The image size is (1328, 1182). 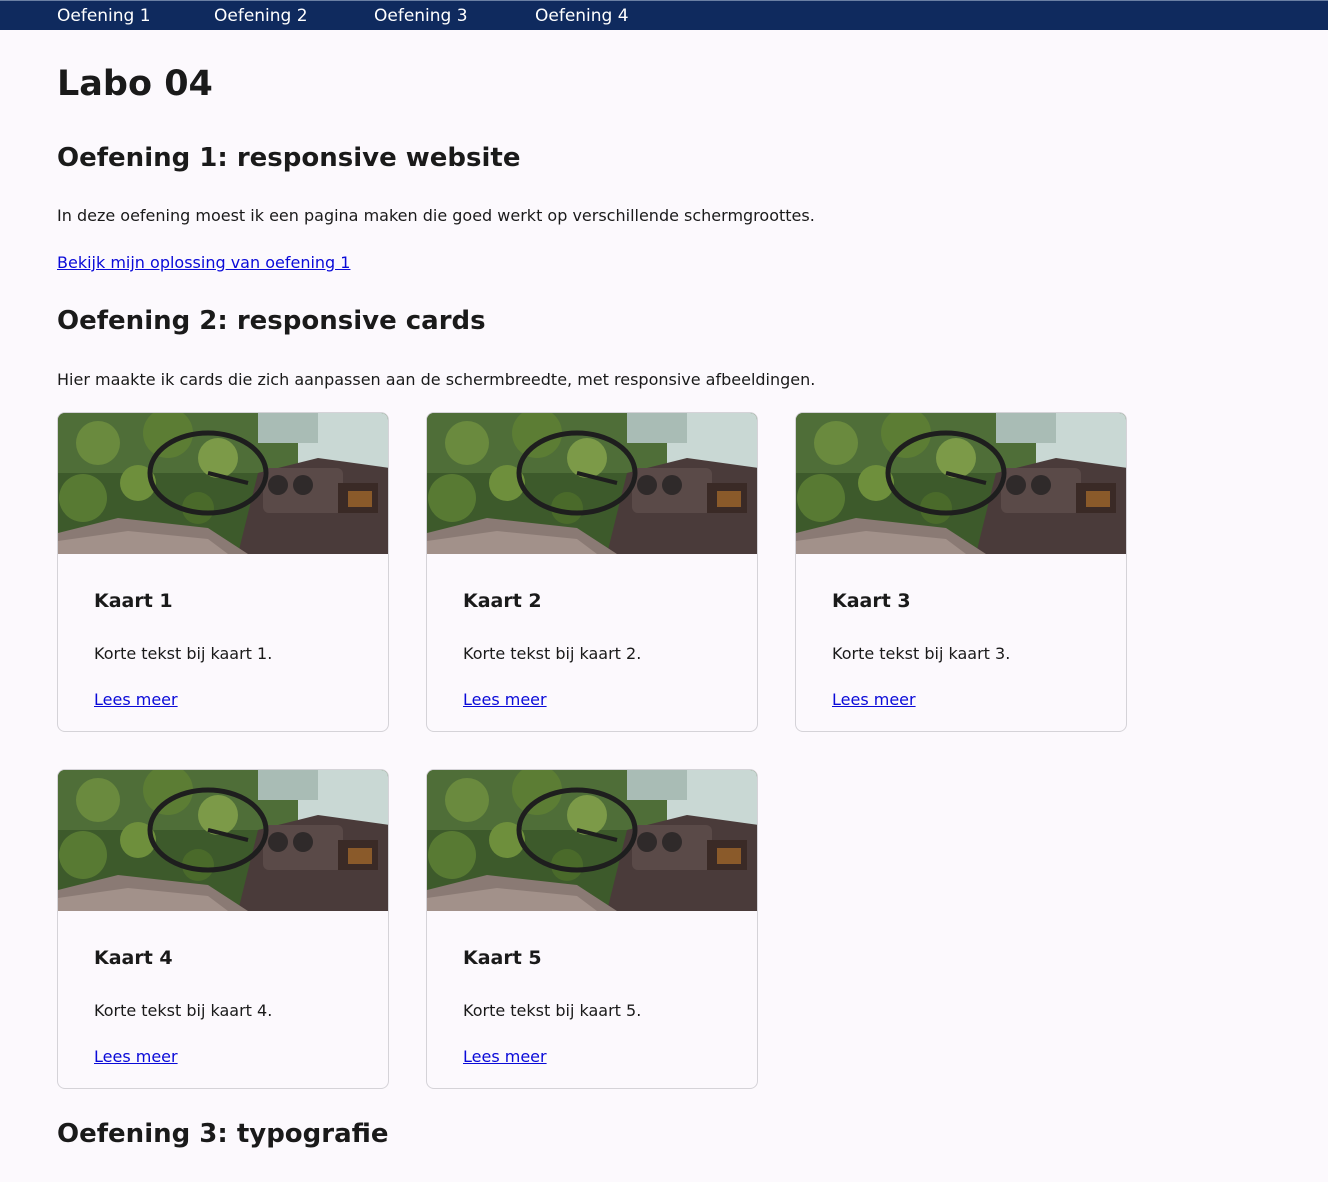 I want to click on nav-item-oefening-1: Oefening 1, so click(x=104, y=16).